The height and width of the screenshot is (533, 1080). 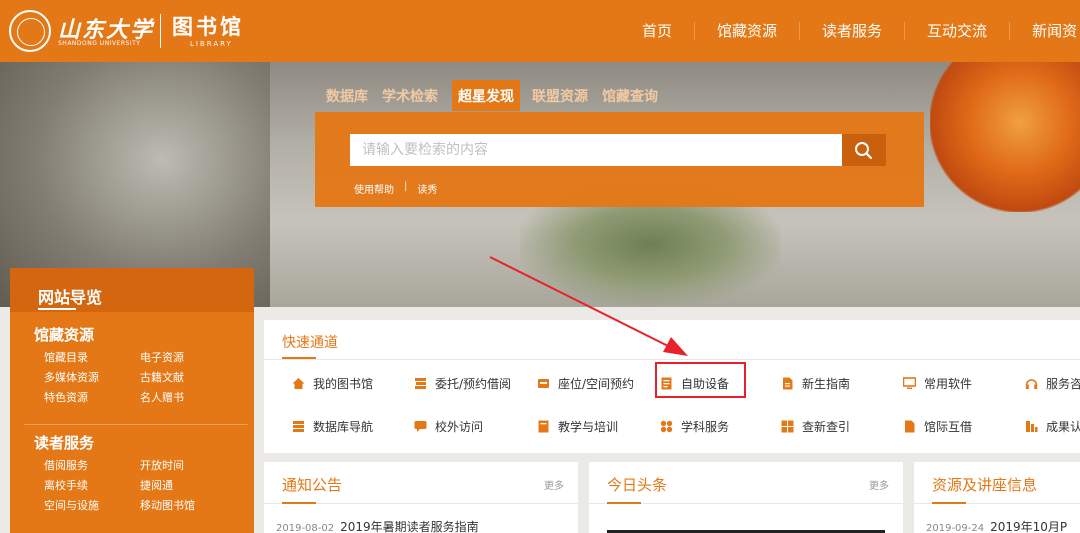 I want to click on books-icon, so click(x=420, y=383).